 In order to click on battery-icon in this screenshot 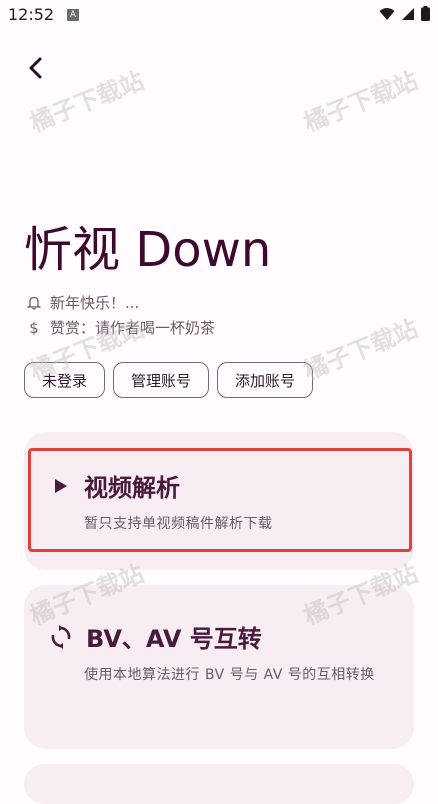, I will do `click(425, 13)`.